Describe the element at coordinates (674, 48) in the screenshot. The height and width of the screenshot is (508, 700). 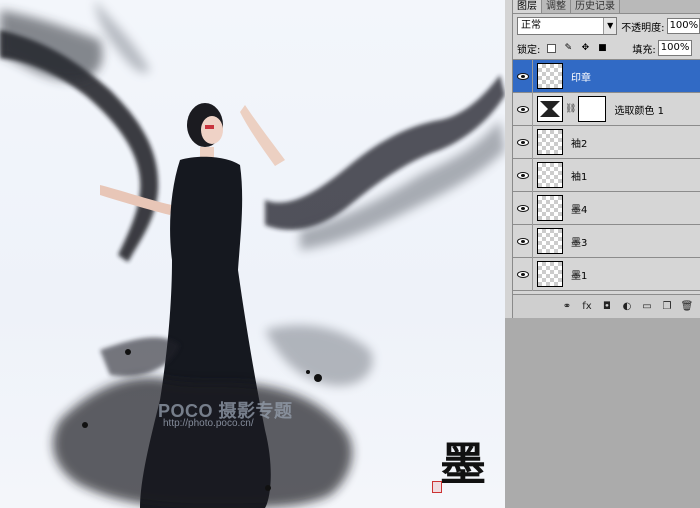
I see `fill-input: 100%` at that location.